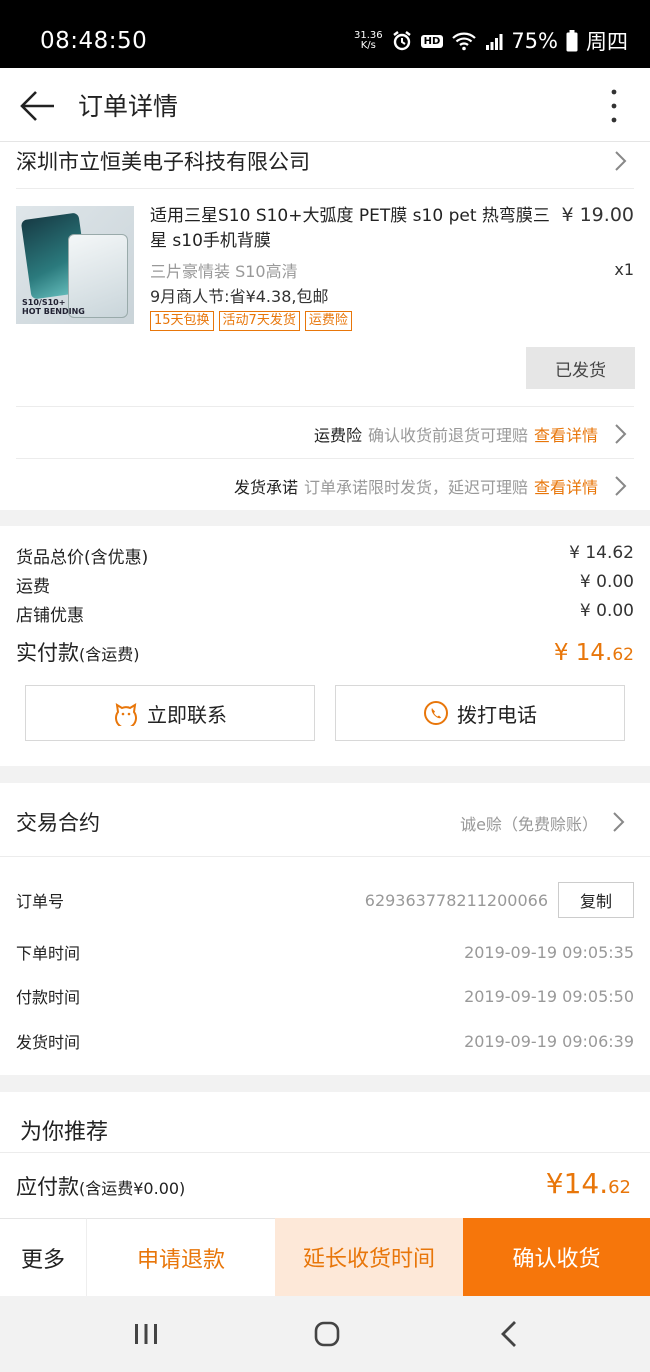 This screenshot has width=650, height=1372. I want to click on pay-row-label: 店铺优惠, so click(50, 616).